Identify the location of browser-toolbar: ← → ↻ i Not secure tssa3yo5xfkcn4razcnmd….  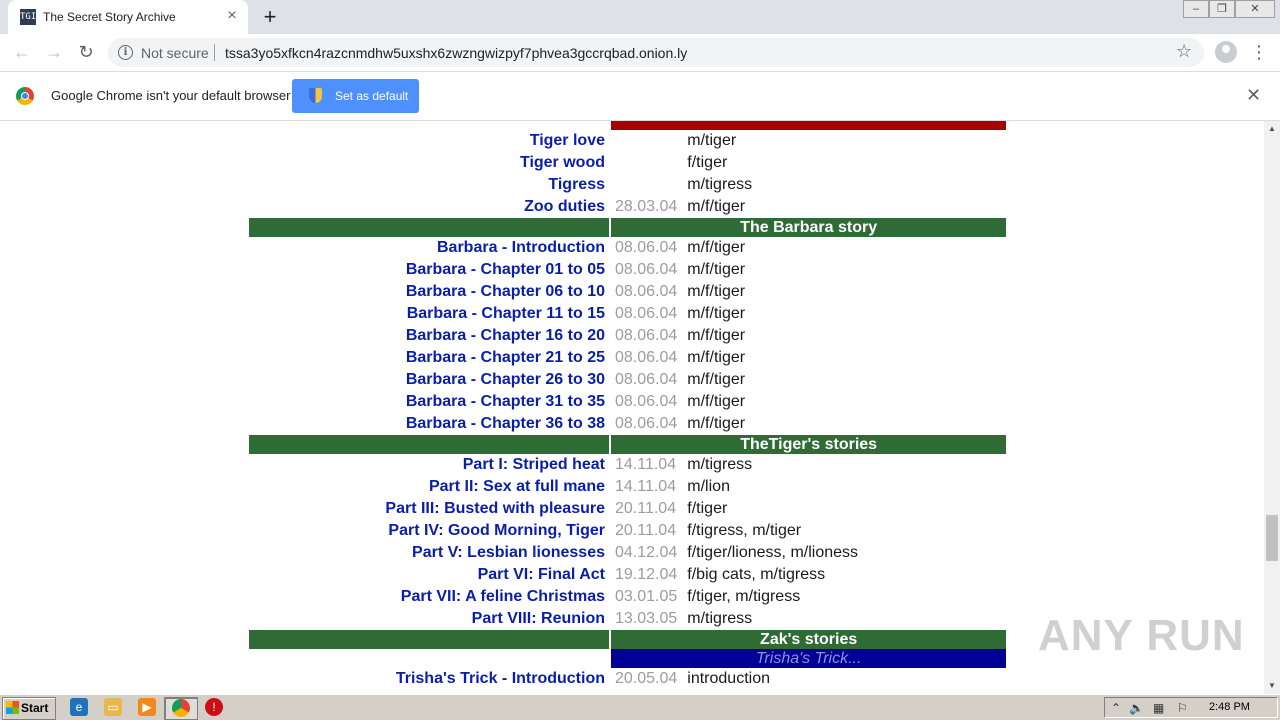
(640, 53).